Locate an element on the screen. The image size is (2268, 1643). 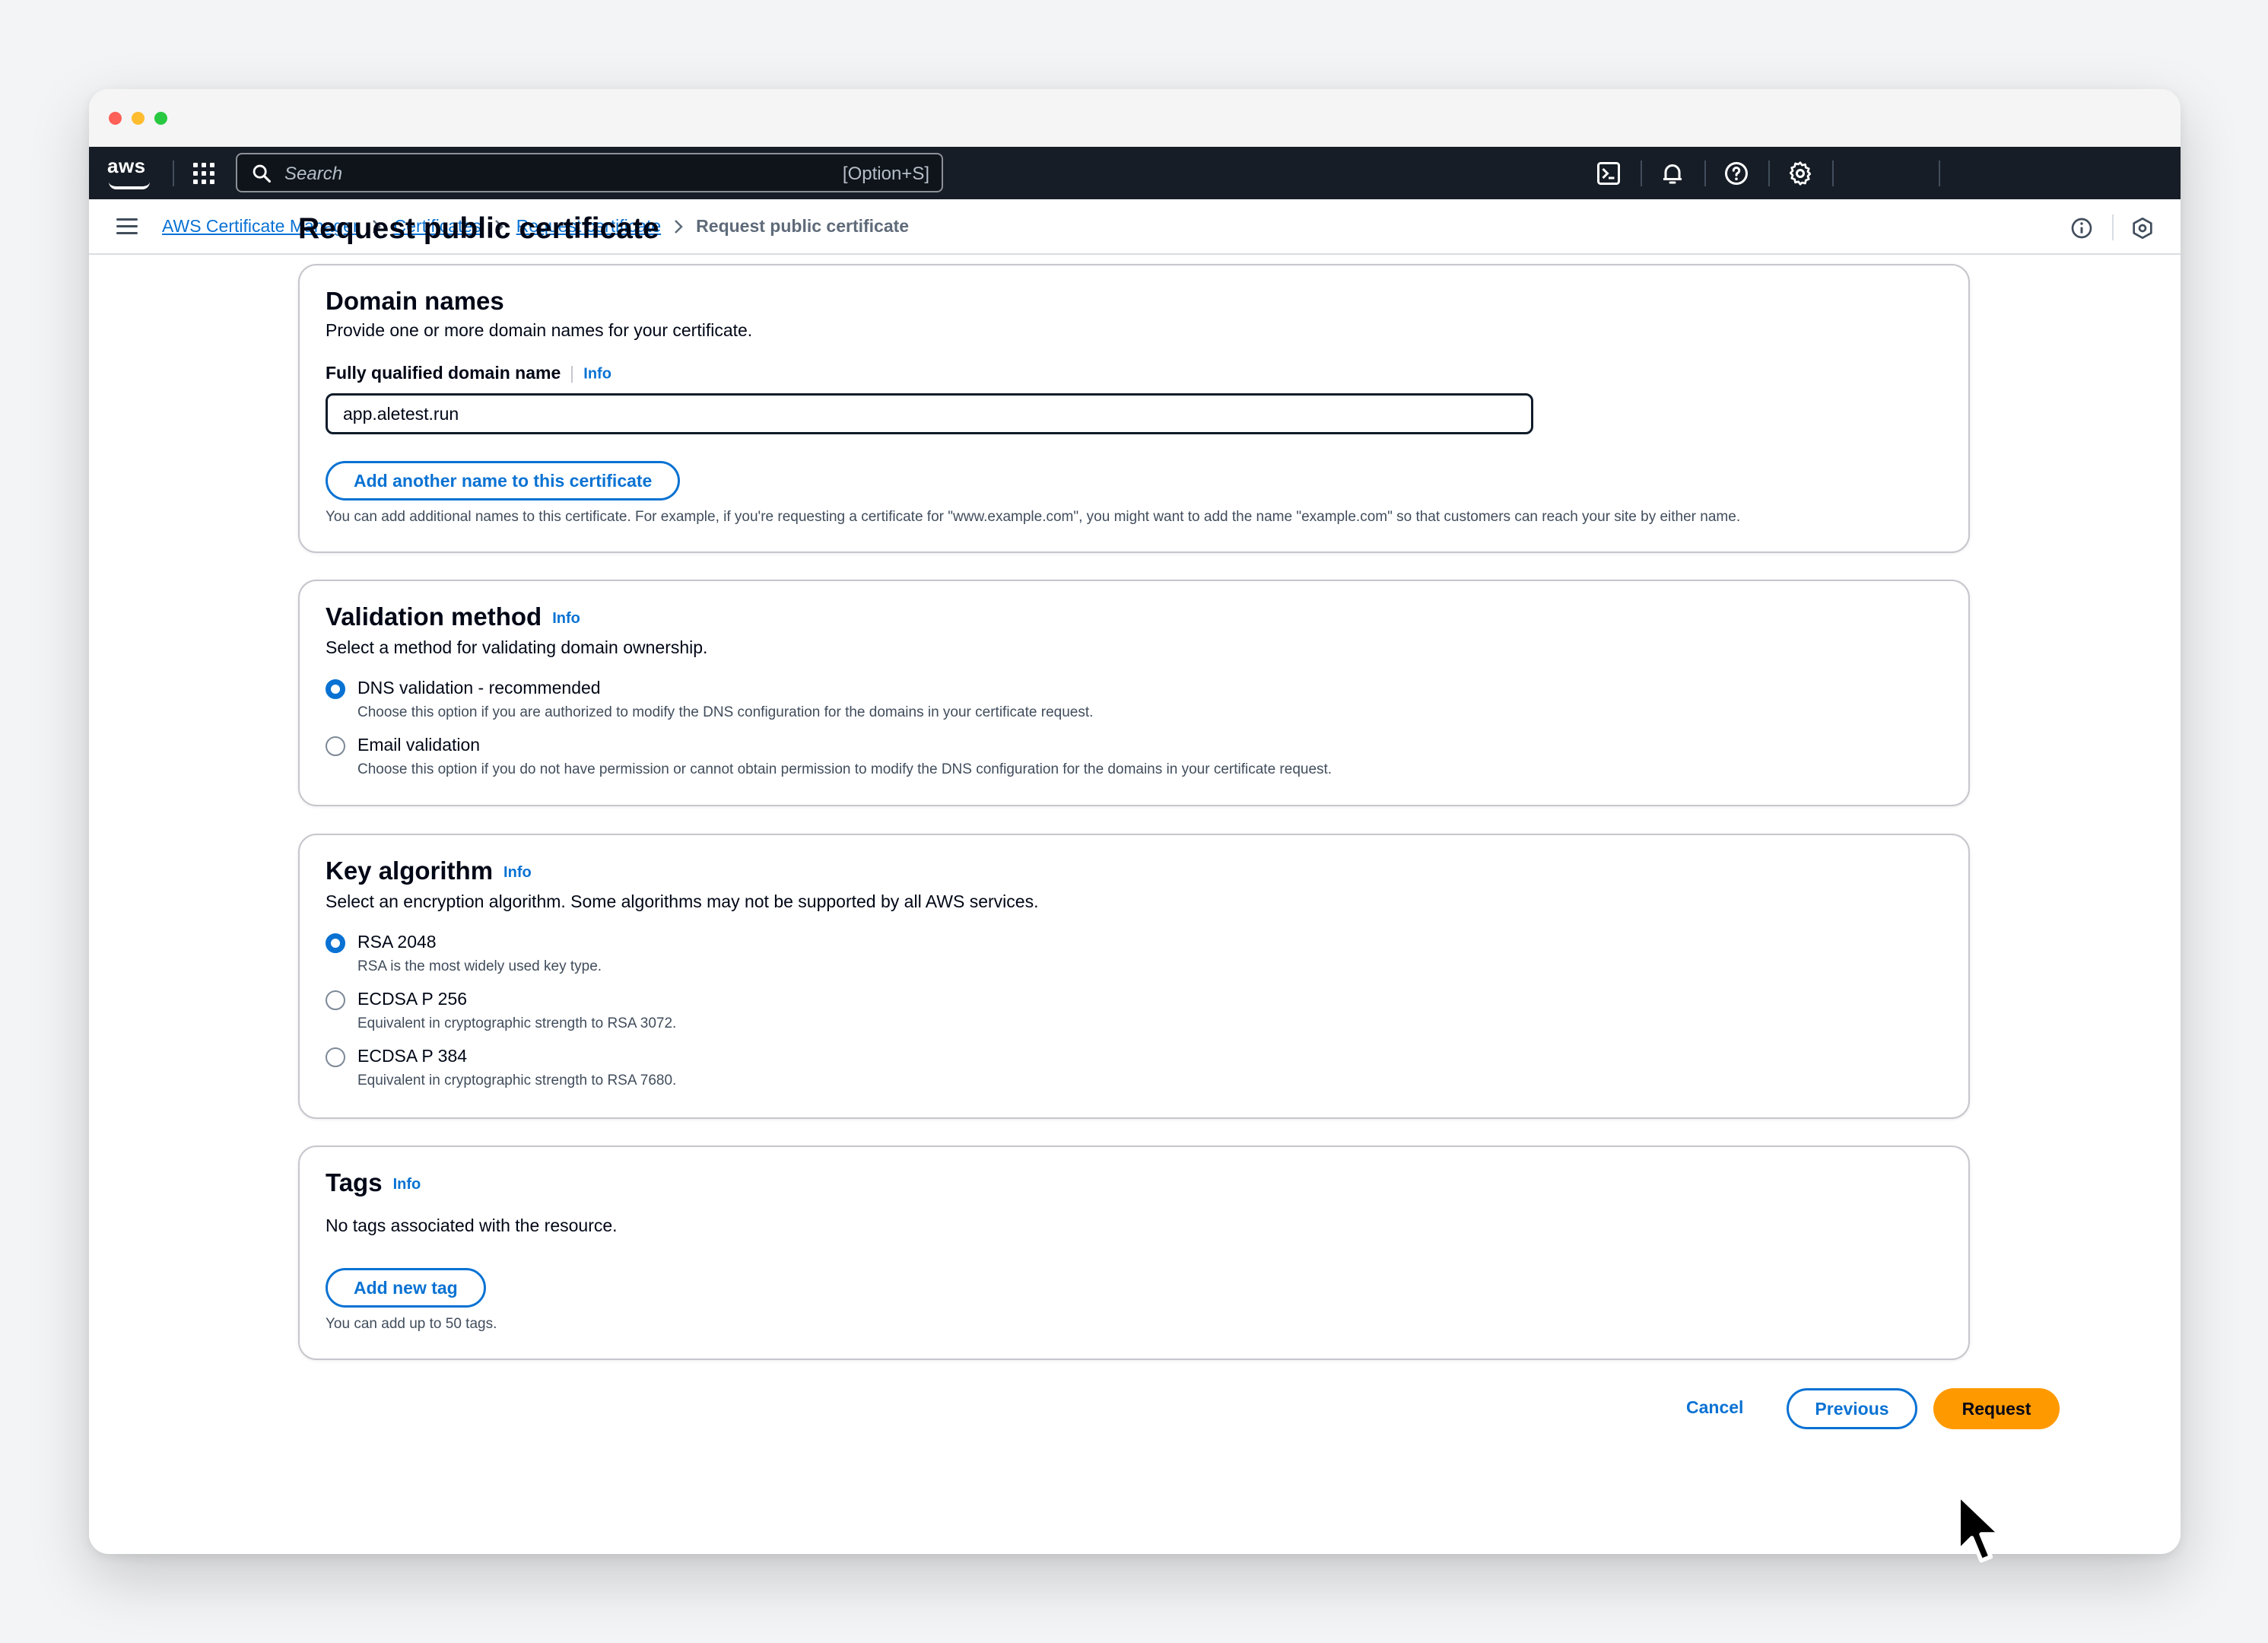
tags-hint: You can add up to 50 tags. is located at coordinates (411, 1324).